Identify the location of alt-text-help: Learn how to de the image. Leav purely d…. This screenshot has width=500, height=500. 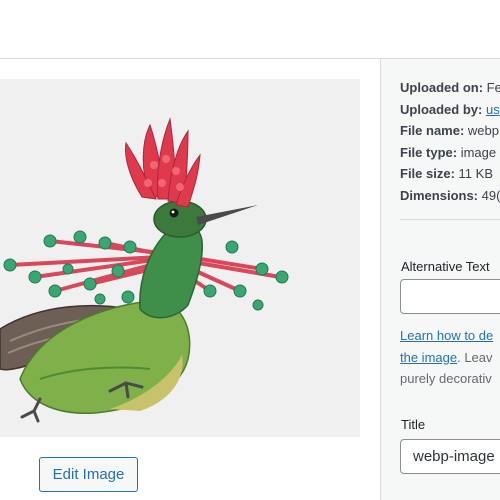
(450, 357).